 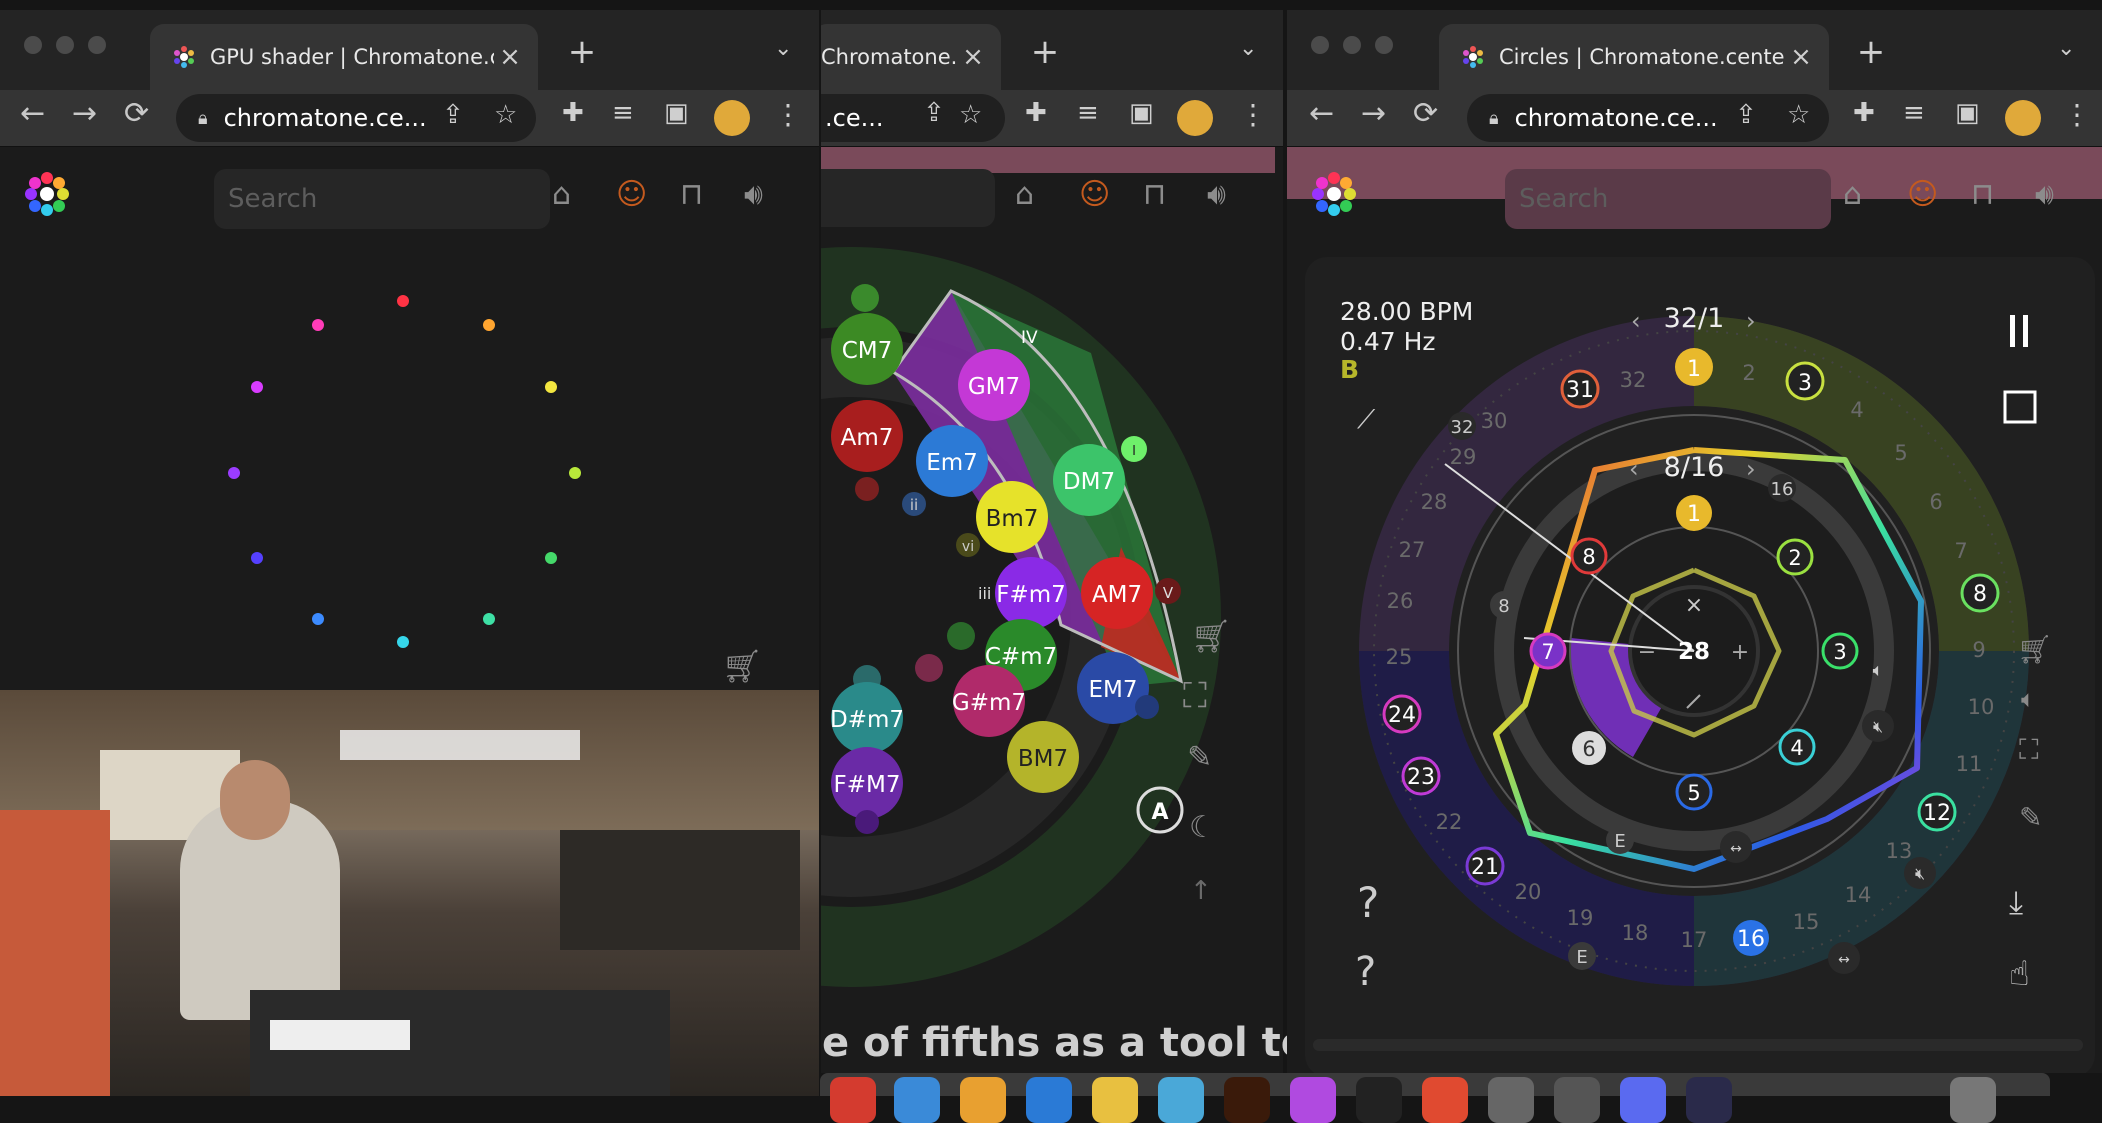 What do you see at coordinates (1634, 57) in the screenshot?
I see `tab-circles: Circles | Chromatone.center ×` at bounding box center [1634, 57].